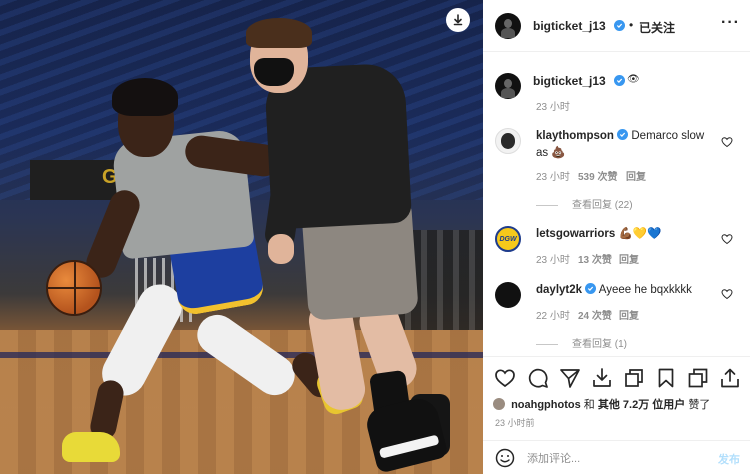 The width and height of the screenshot is (750, 474). I want to click on liked-by-summary: noahgphotos 和 其他 7.2万 位用户 赞了, so click(601, 404).